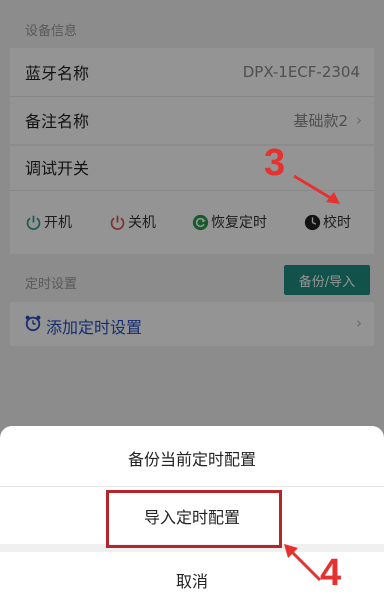 The image size is (384, 600). I want to click on backup-current-config-option: 备份当前定时配置, so click(192, 458).